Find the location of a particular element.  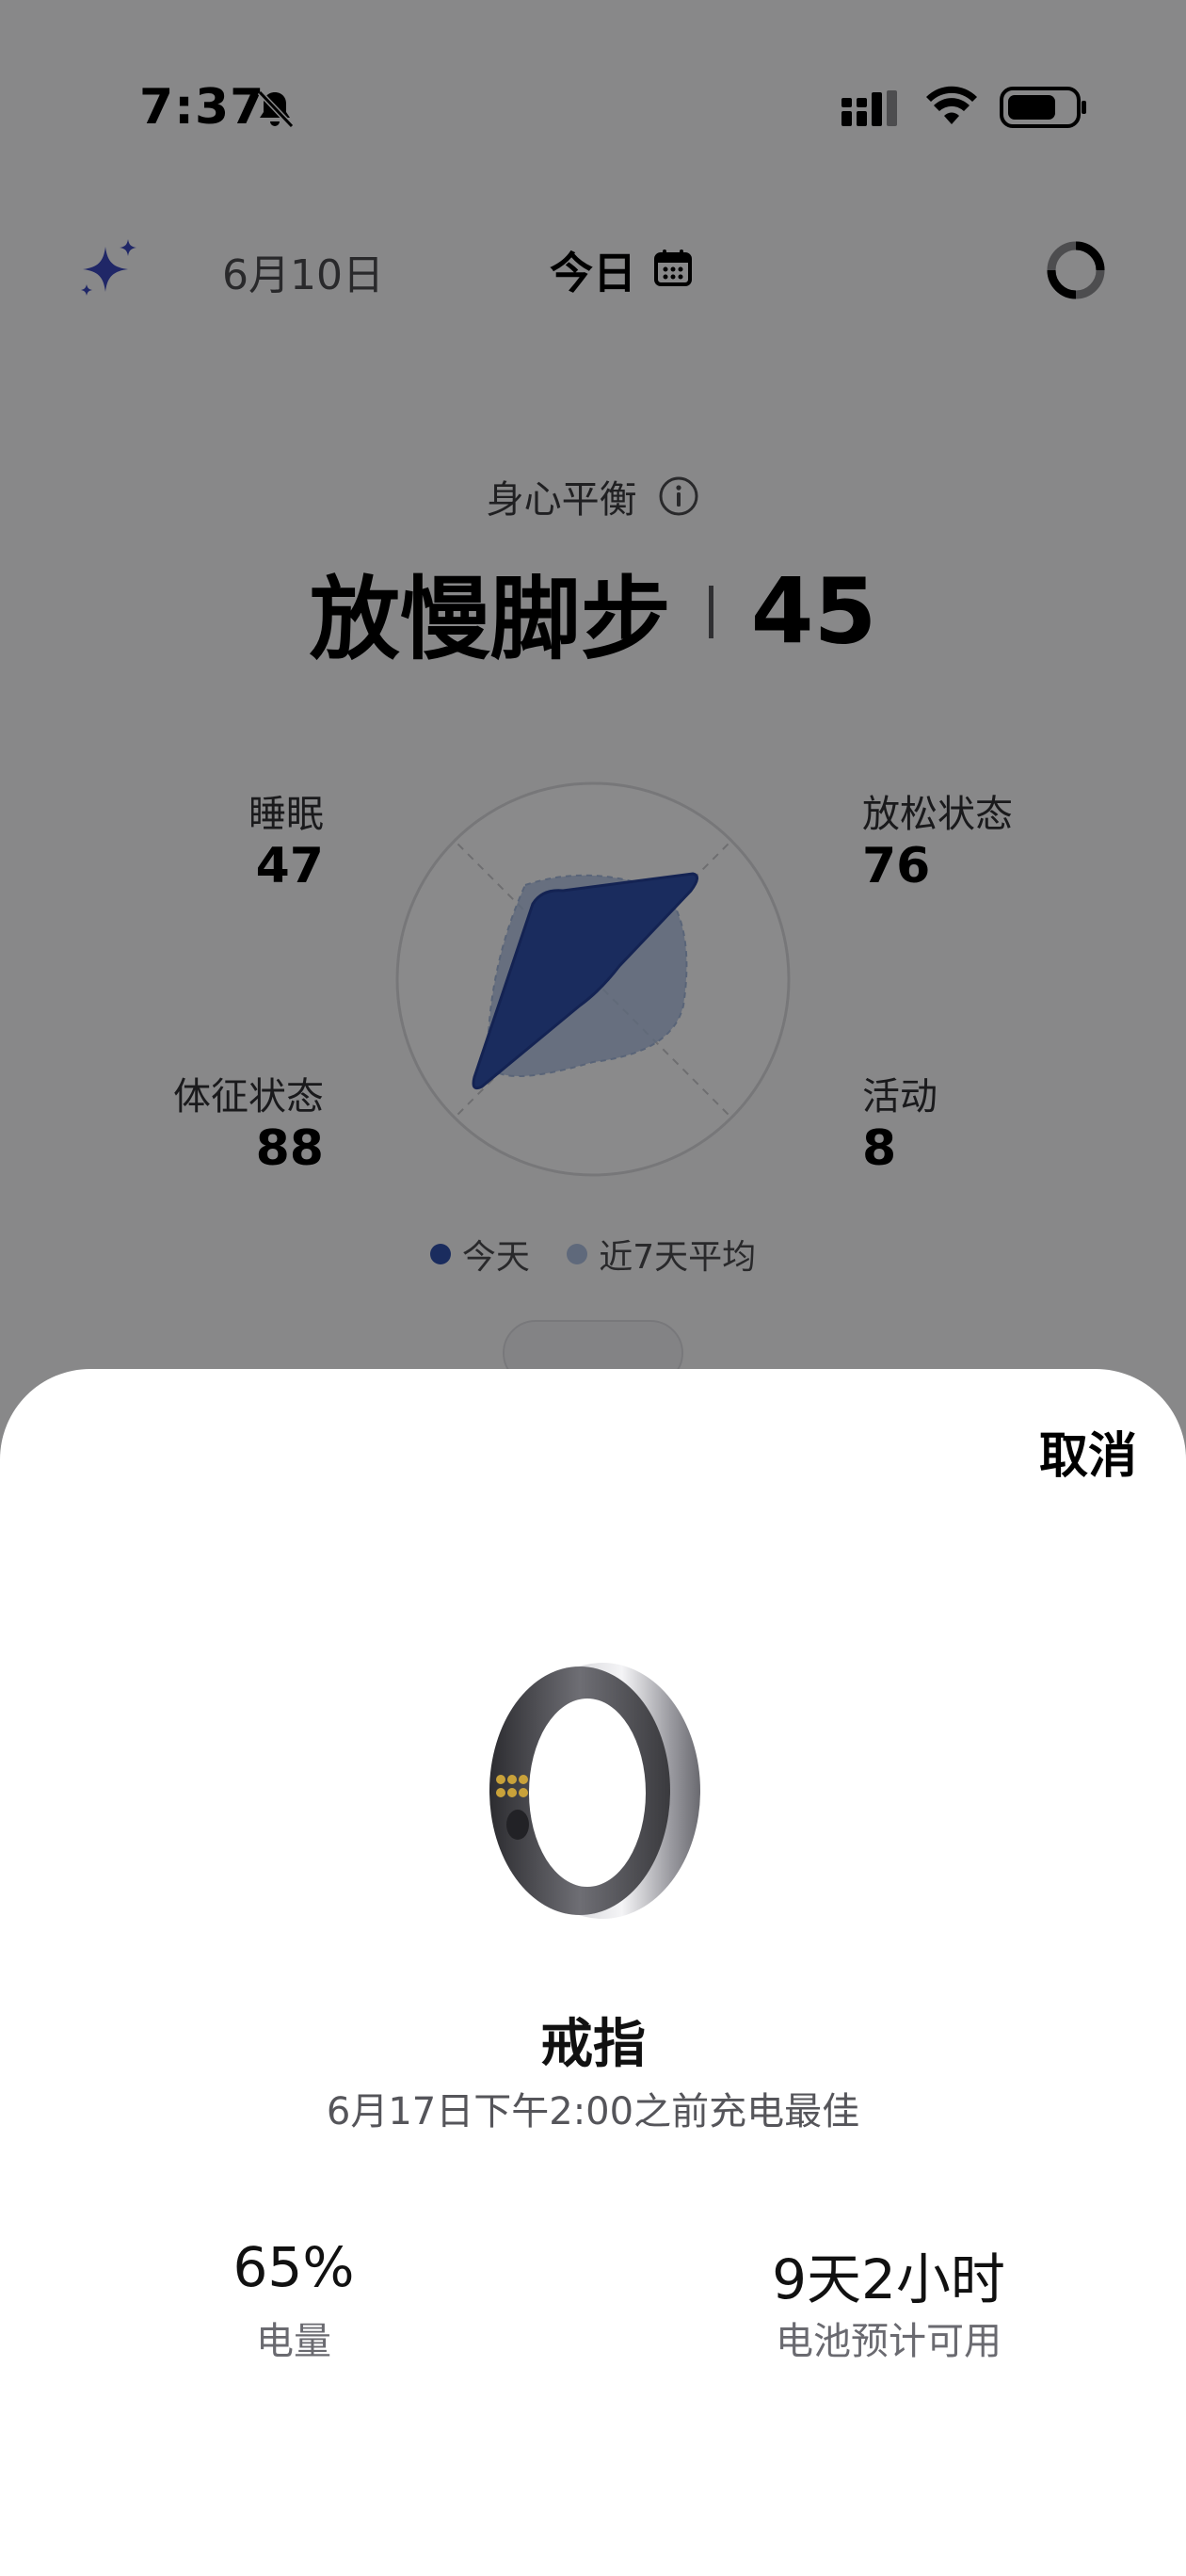

cancel-button: 取消 is located at coordinates (1088, 1451).